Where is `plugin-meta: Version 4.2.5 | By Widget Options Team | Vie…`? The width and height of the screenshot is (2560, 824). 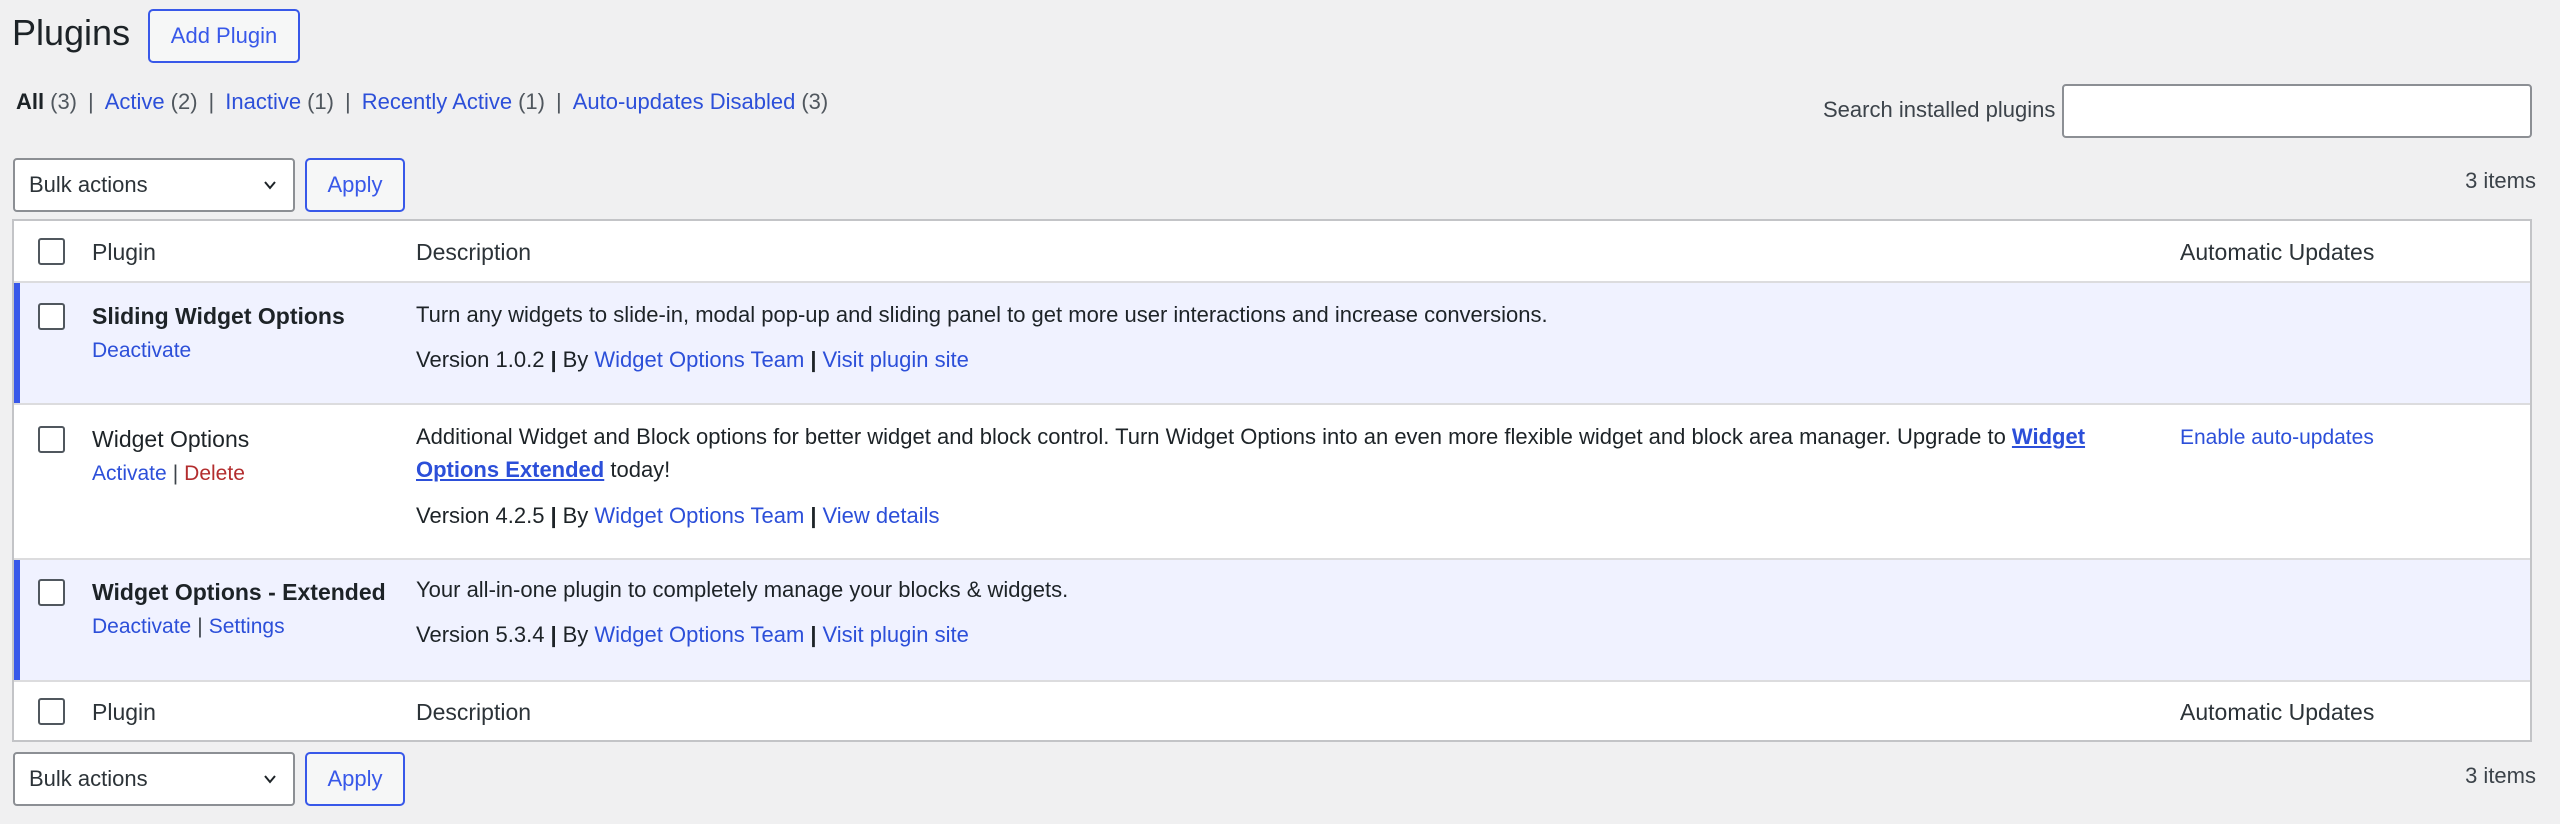
plugin-meta: Version 4.2.5 | By Widget Options Team | Vie… is located at coordinates (678, 515).